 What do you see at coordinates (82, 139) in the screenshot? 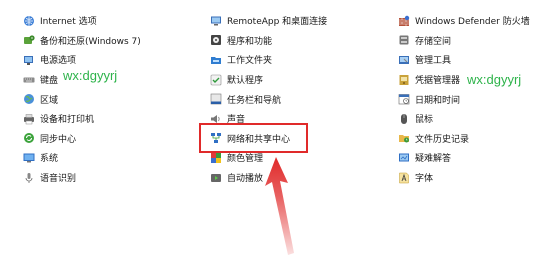
I see `control-panel-item-sync-center: 同步中心` at bounding box center [82, 139].